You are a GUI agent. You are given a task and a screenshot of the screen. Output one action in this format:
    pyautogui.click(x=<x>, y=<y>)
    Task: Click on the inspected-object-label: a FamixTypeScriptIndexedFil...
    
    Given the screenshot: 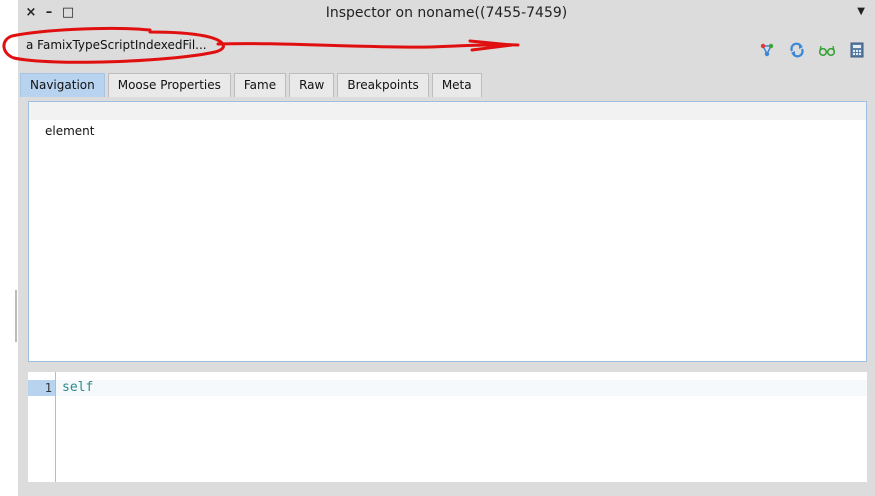 What is the action you would take?
    pyautogui.click(x=116, y=45)
    